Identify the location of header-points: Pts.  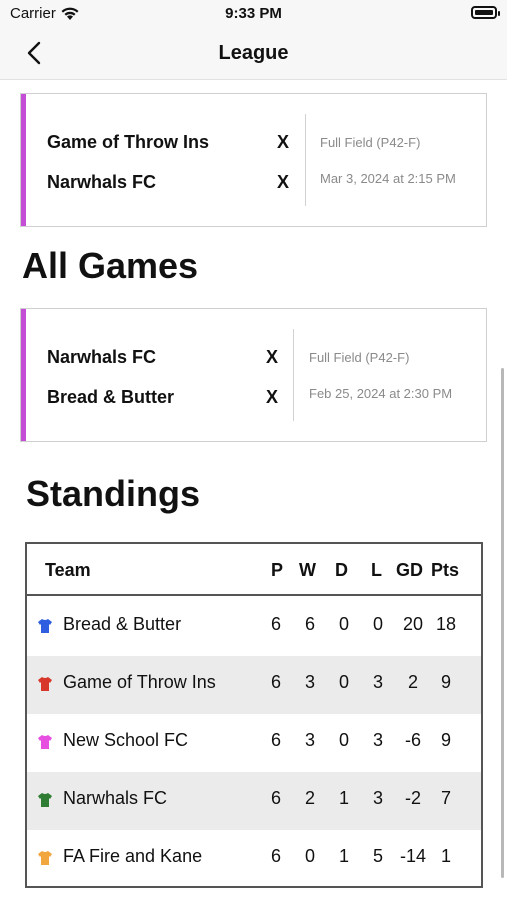
(445, 570).